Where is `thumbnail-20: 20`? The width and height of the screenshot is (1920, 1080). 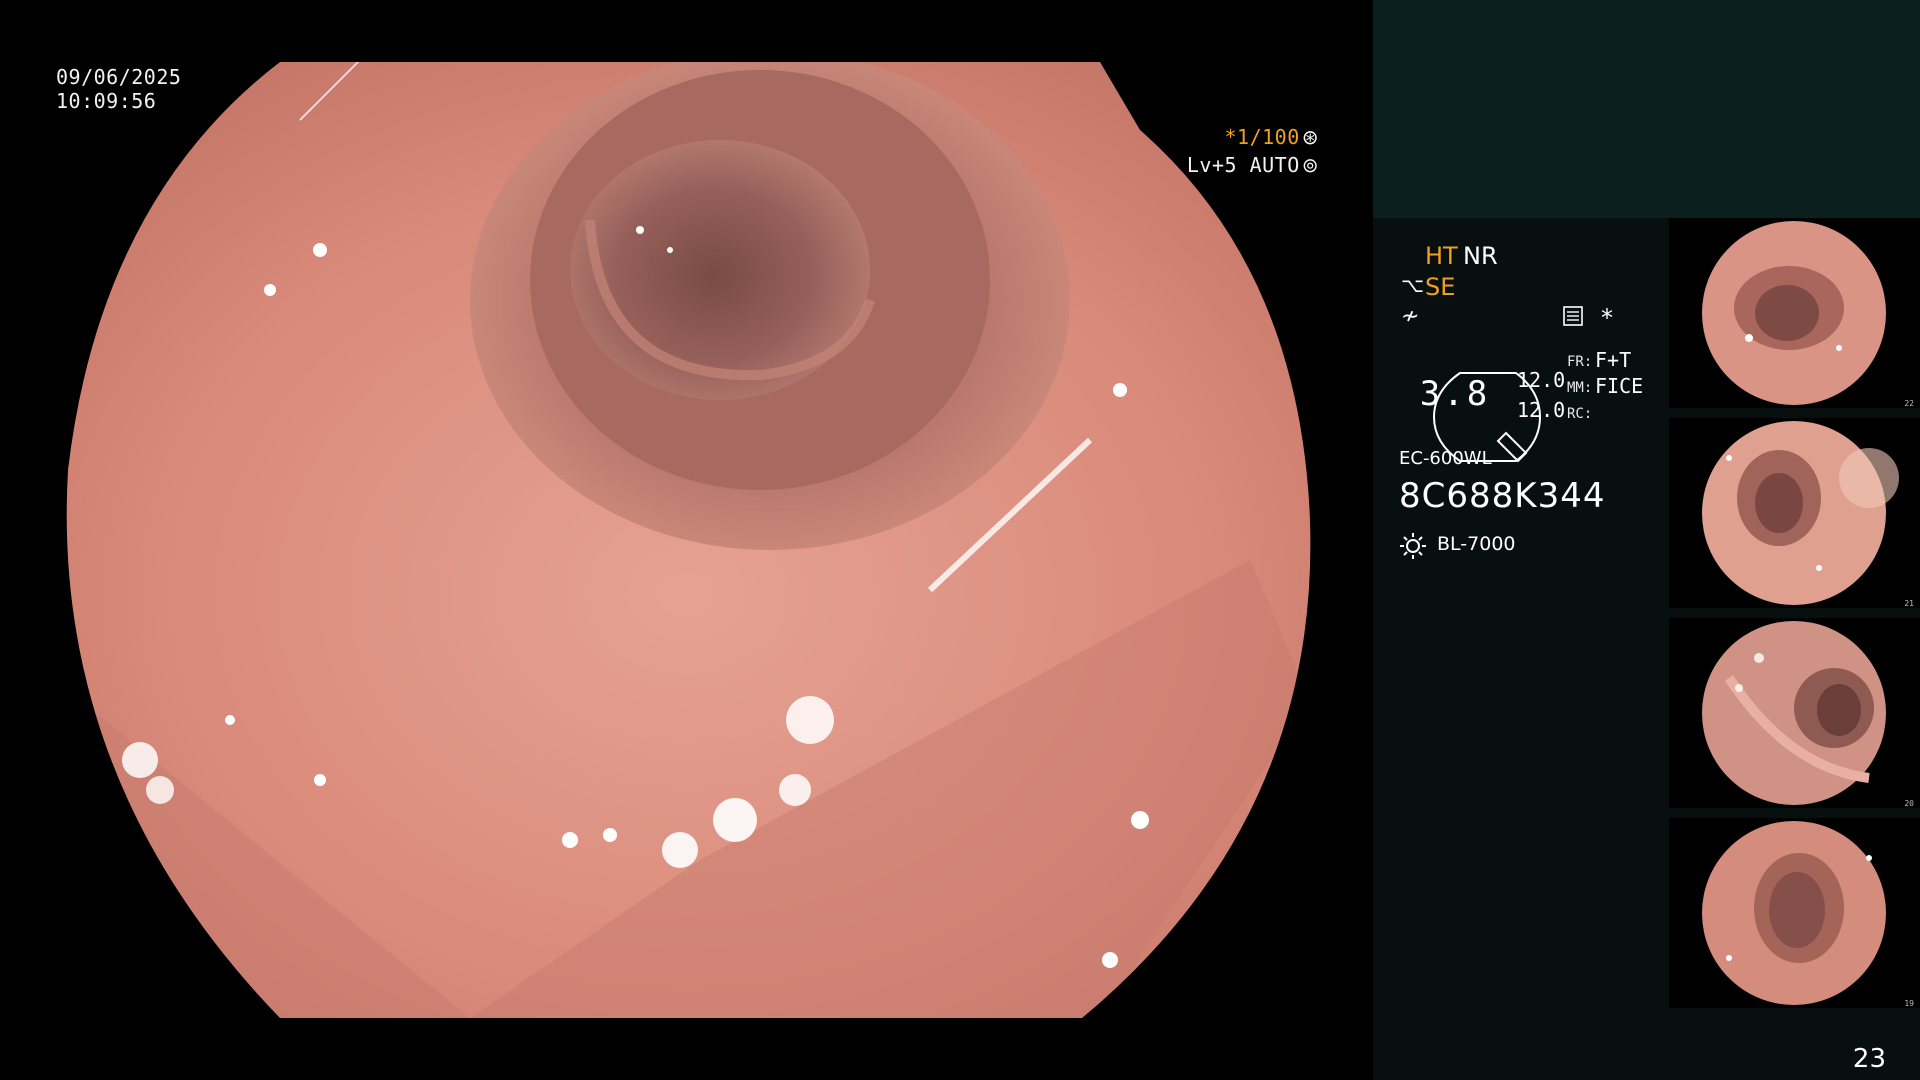
thumbnail-20: 20 is located at coordinates (1794, 713).